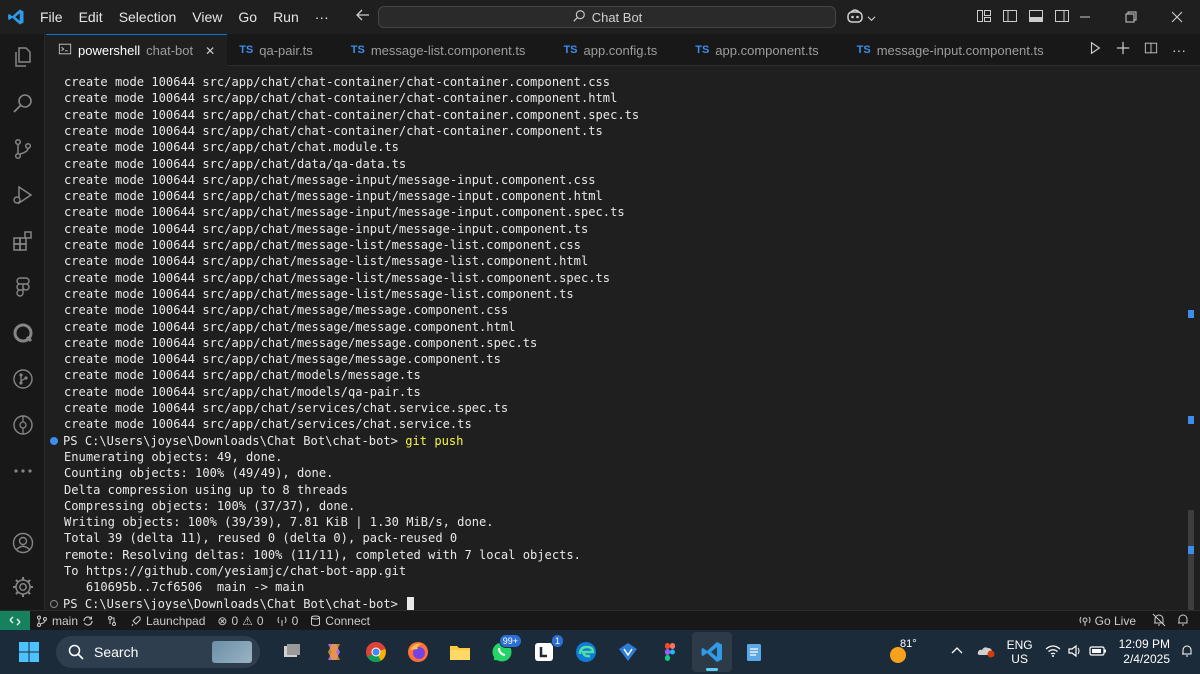  I want to click on go-live-button: Go Live, so click(1107, 621).